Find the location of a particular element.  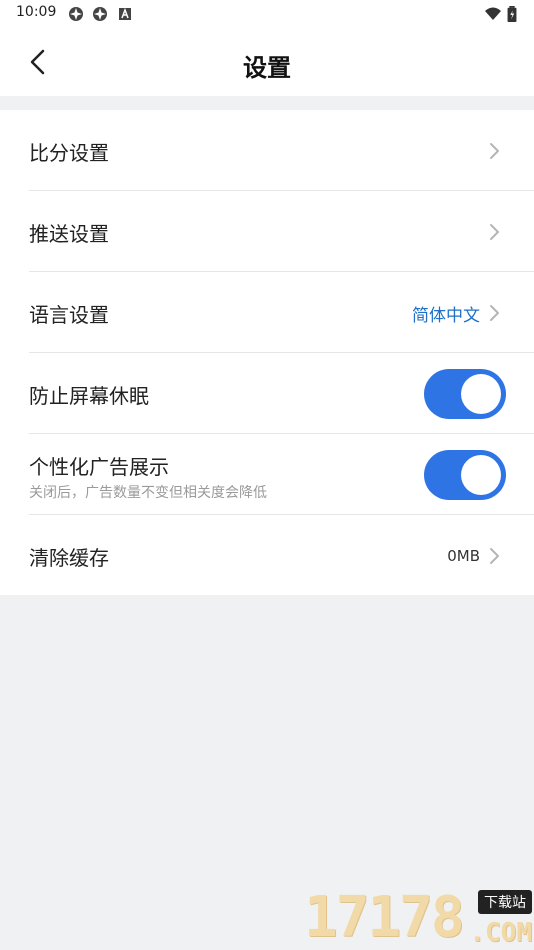

page-title: 设置 is located at coordinates (267, 68).